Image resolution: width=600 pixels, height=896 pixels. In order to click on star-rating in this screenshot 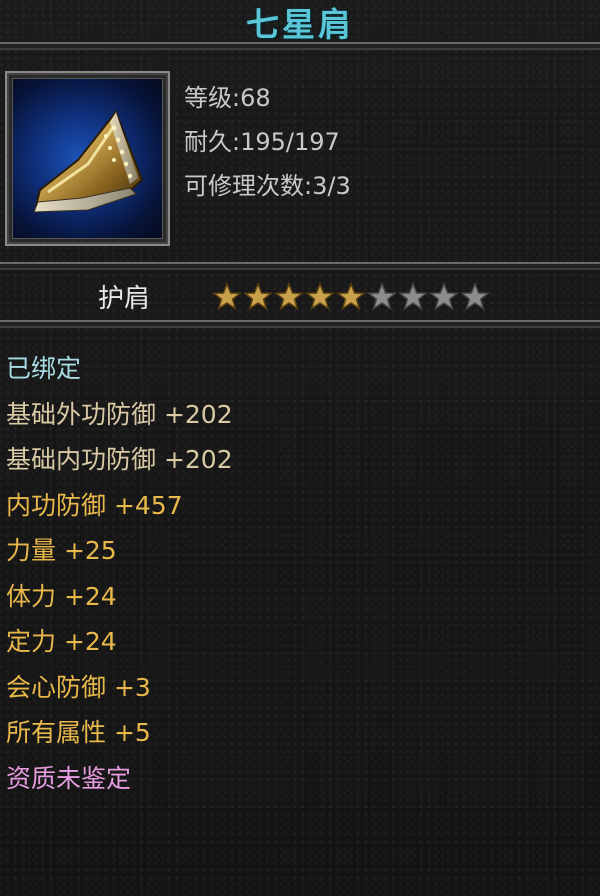, I will do `click(351, 297)`.